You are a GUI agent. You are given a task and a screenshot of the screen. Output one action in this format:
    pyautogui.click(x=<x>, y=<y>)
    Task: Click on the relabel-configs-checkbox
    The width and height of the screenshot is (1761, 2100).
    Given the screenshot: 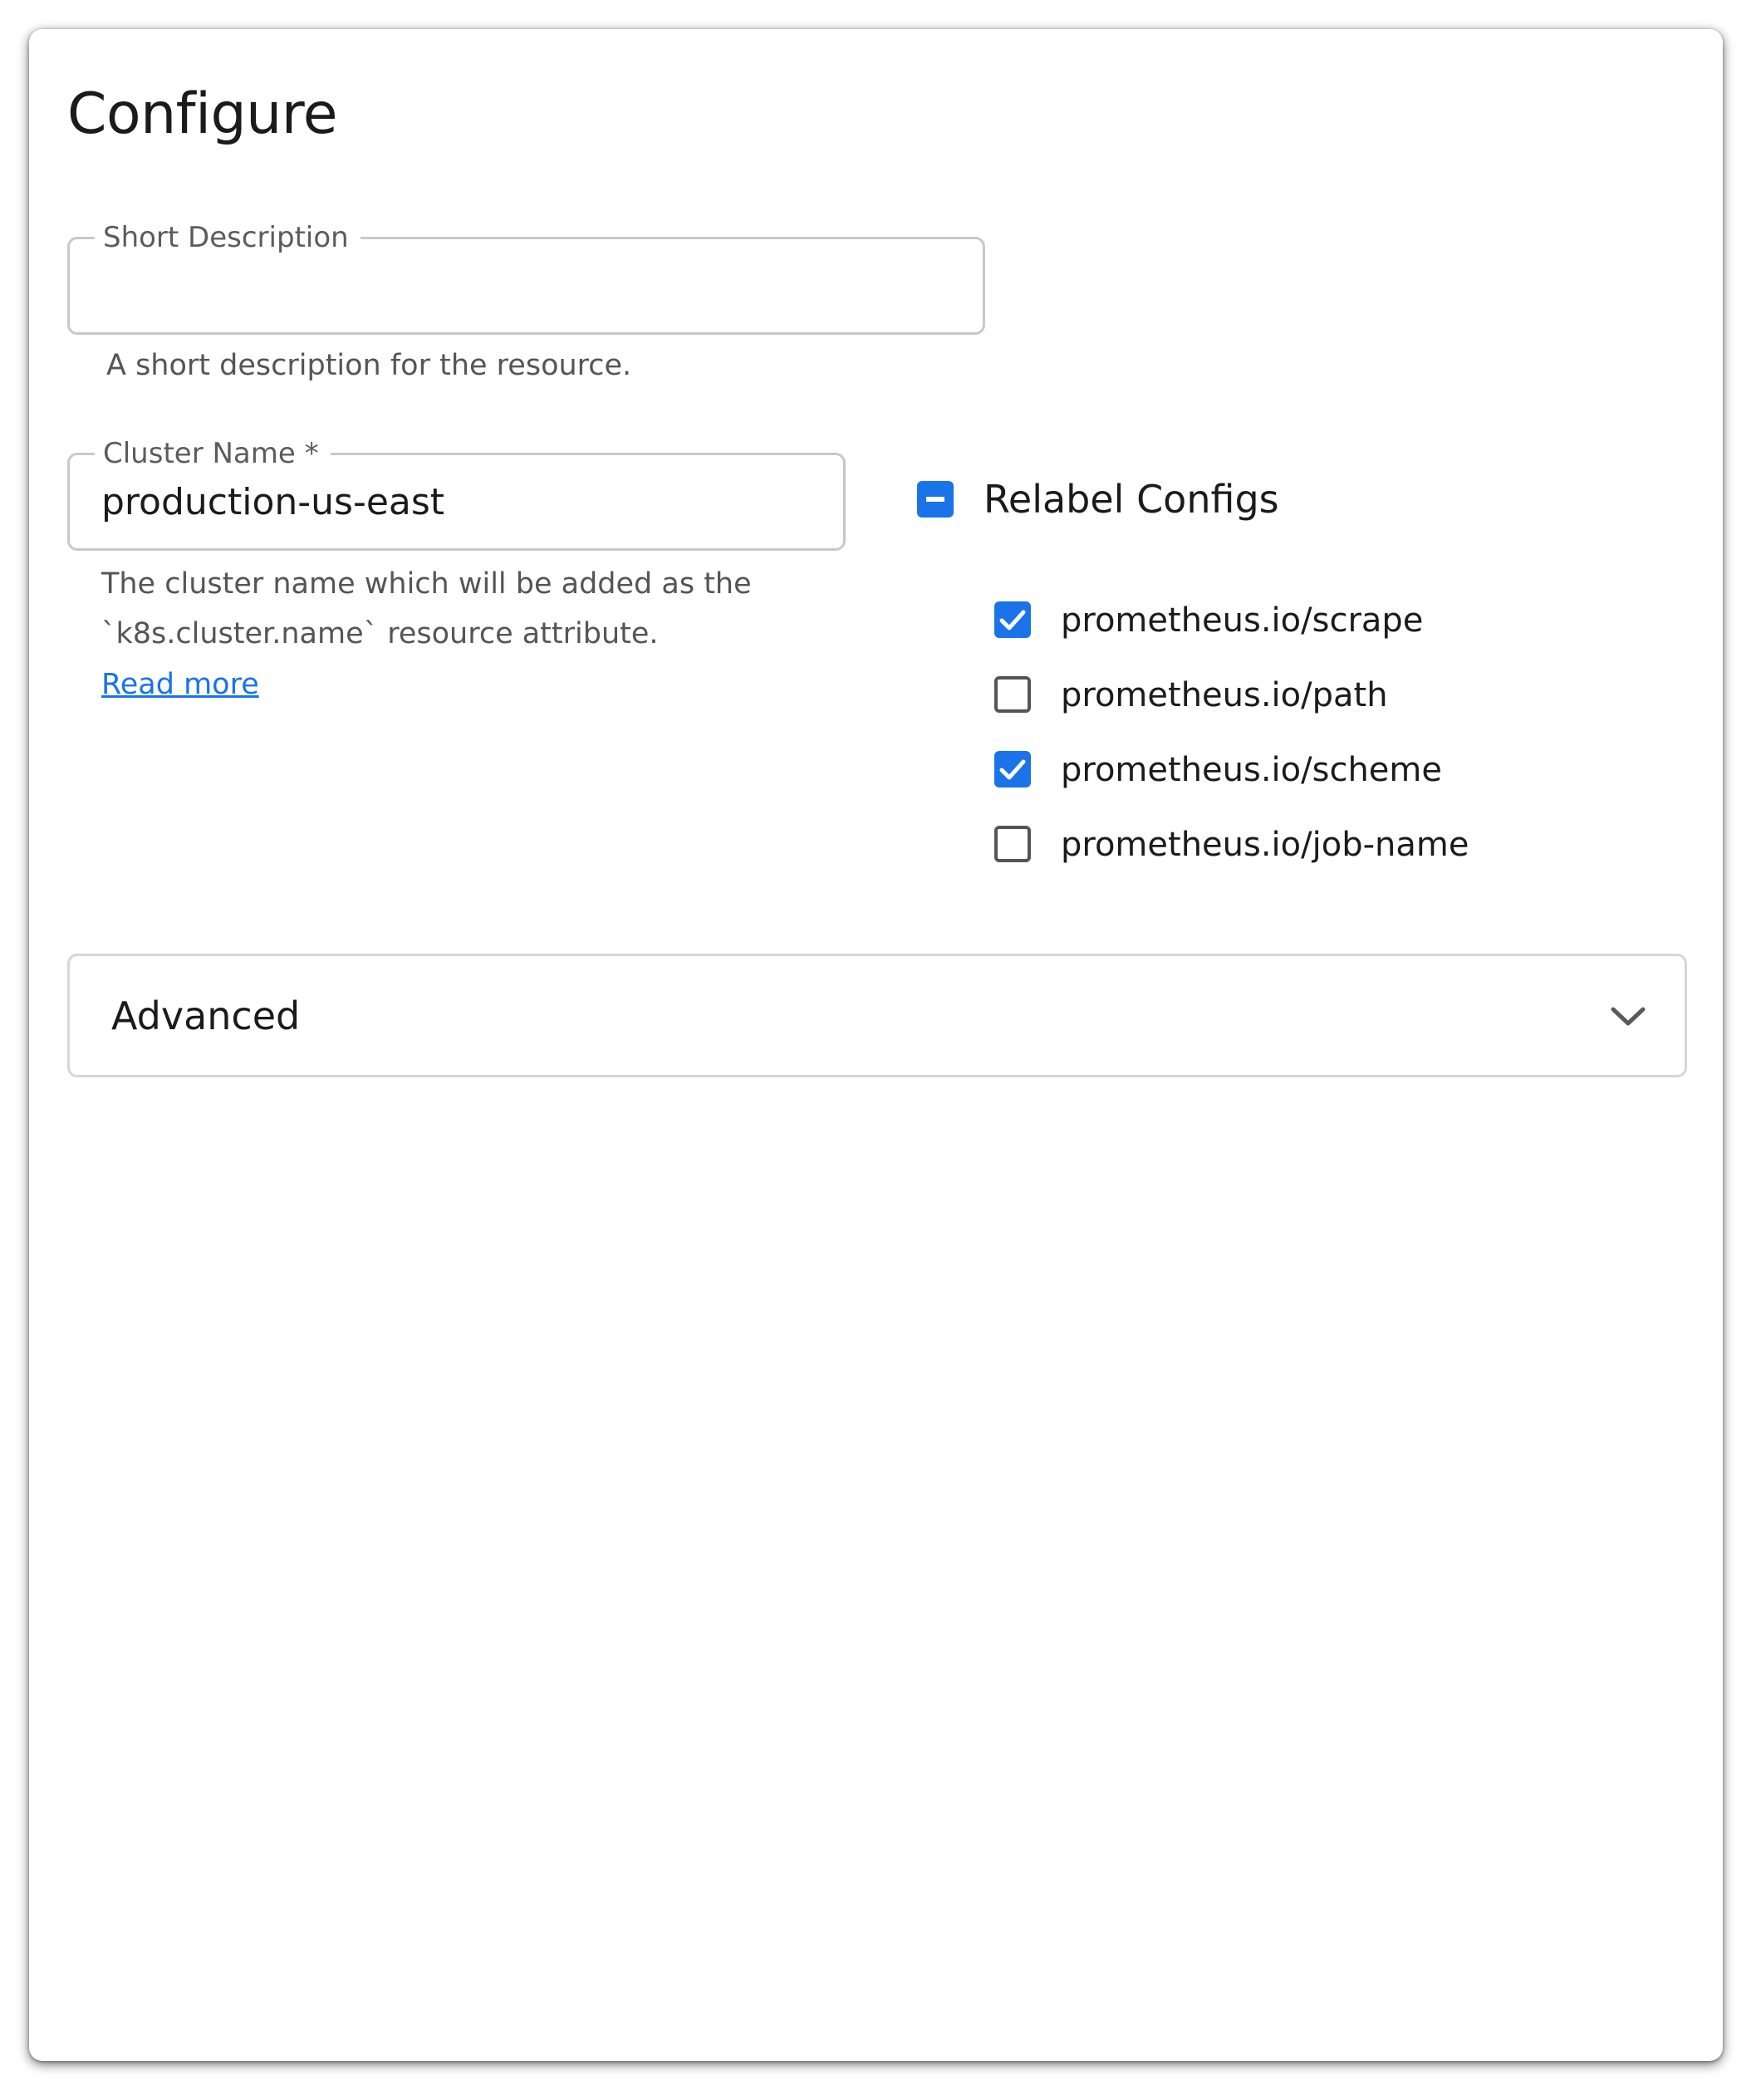 What is the action you would take?
    pyautogui.click(x=935, y=500)
    